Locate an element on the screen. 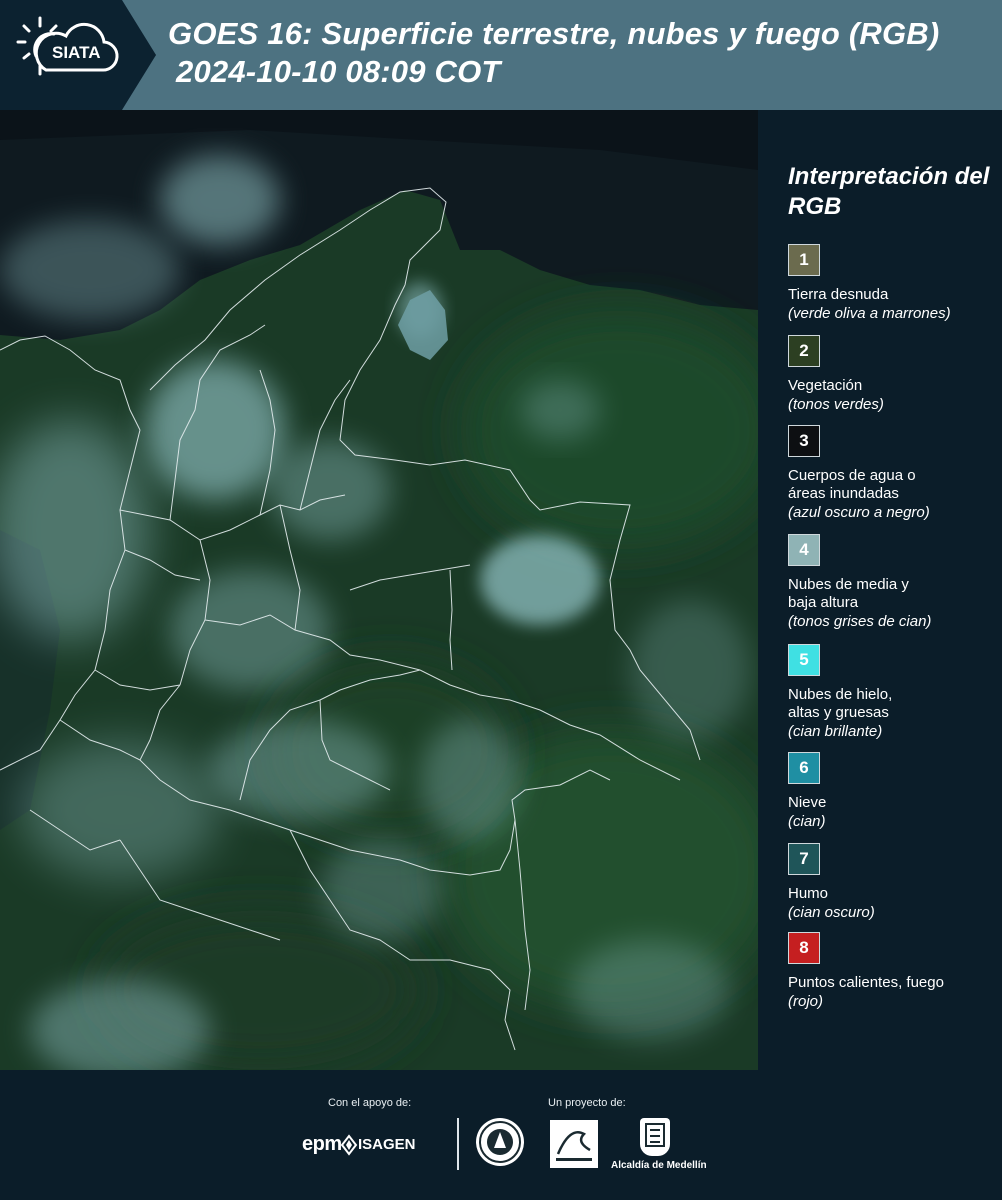 The image size is (1002, 1200). legend-label: Nubes de media y baja altura is located at coordinates (848, 593).